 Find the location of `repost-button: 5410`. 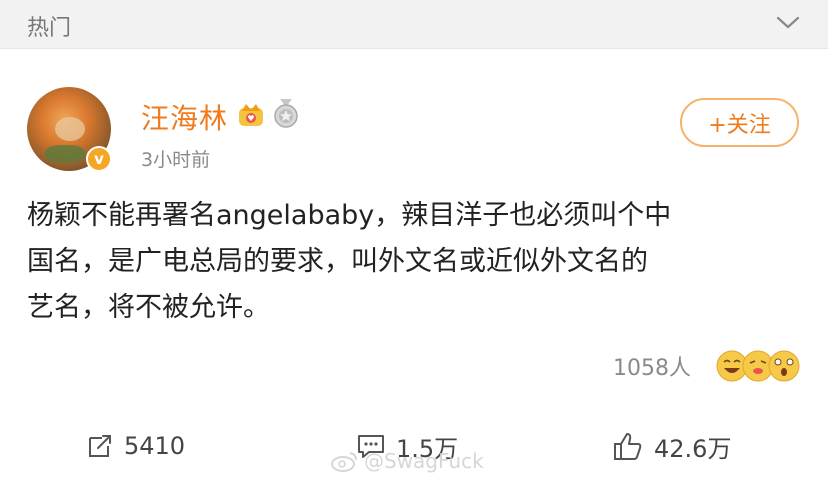

repost-button: 5410 is located at coordinates (135, 446).